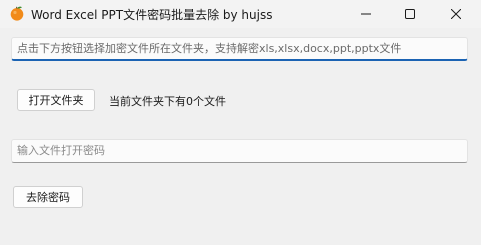 The image size is (481, 245). Describe the element at coordinates (48, 197) in the screenshot. I see `remove-password-button: 去除密码` at that location.